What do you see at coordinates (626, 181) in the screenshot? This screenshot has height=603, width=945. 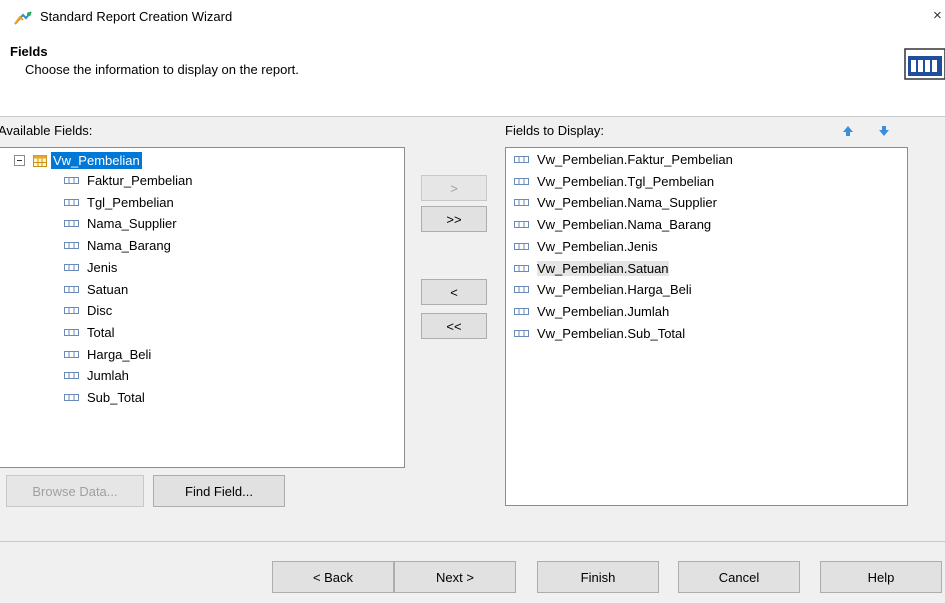 I see `field-label: Vw_Pembelian.Tgl_Pembelian` at bounding box center [626, 181].